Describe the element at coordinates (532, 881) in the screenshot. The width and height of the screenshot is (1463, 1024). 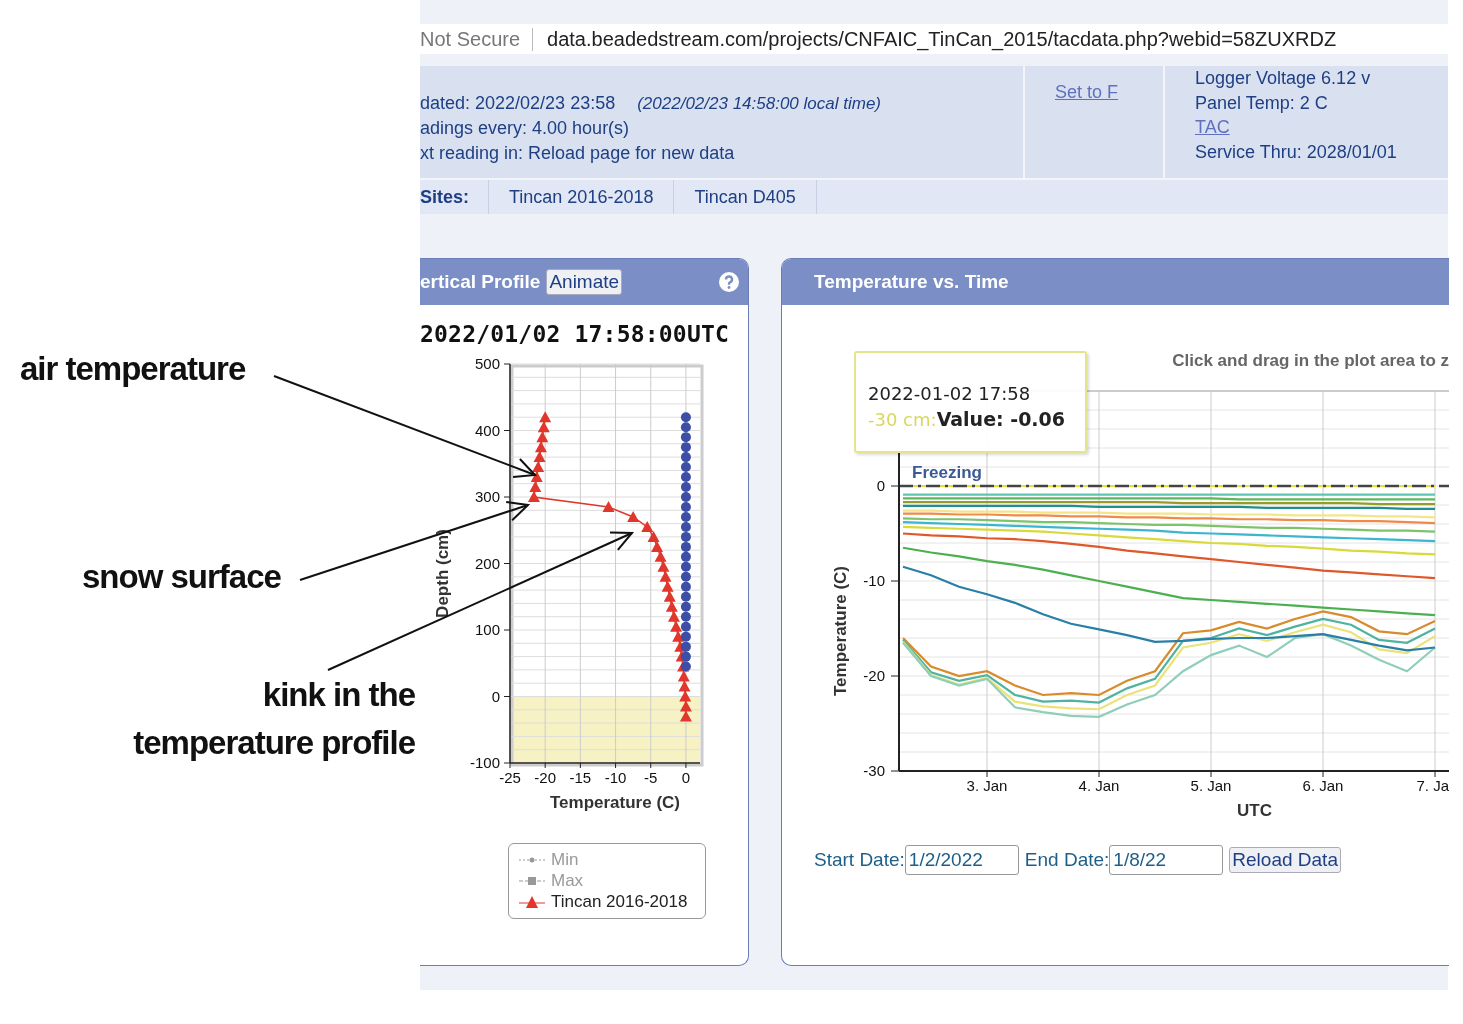
I see `legend-square-icon` at that location.